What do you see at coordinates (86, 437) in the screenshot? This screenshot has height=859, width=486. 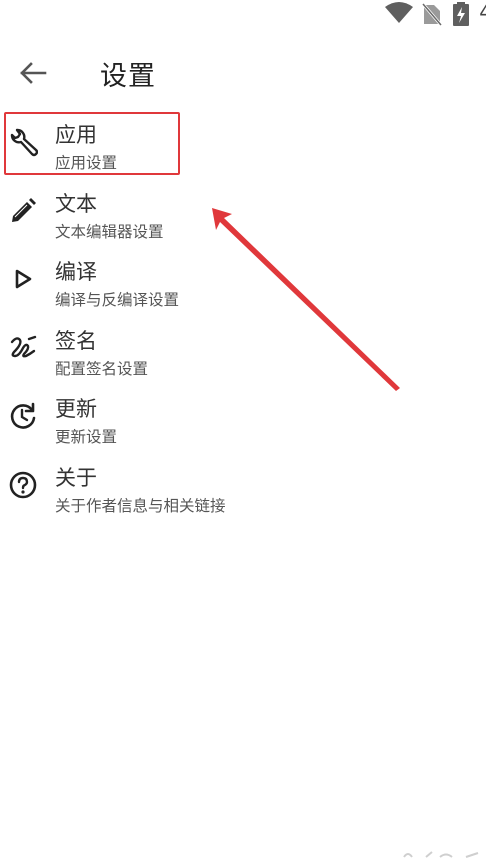 I see `settings-item-subtitle: 更新设置` at bounding box center [86, 437].